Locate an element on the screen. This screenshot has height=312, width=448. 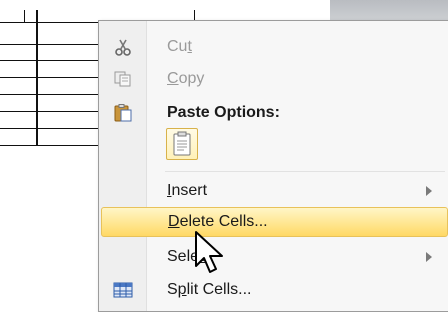
scissors-icon is located at coordinates (123, 47).